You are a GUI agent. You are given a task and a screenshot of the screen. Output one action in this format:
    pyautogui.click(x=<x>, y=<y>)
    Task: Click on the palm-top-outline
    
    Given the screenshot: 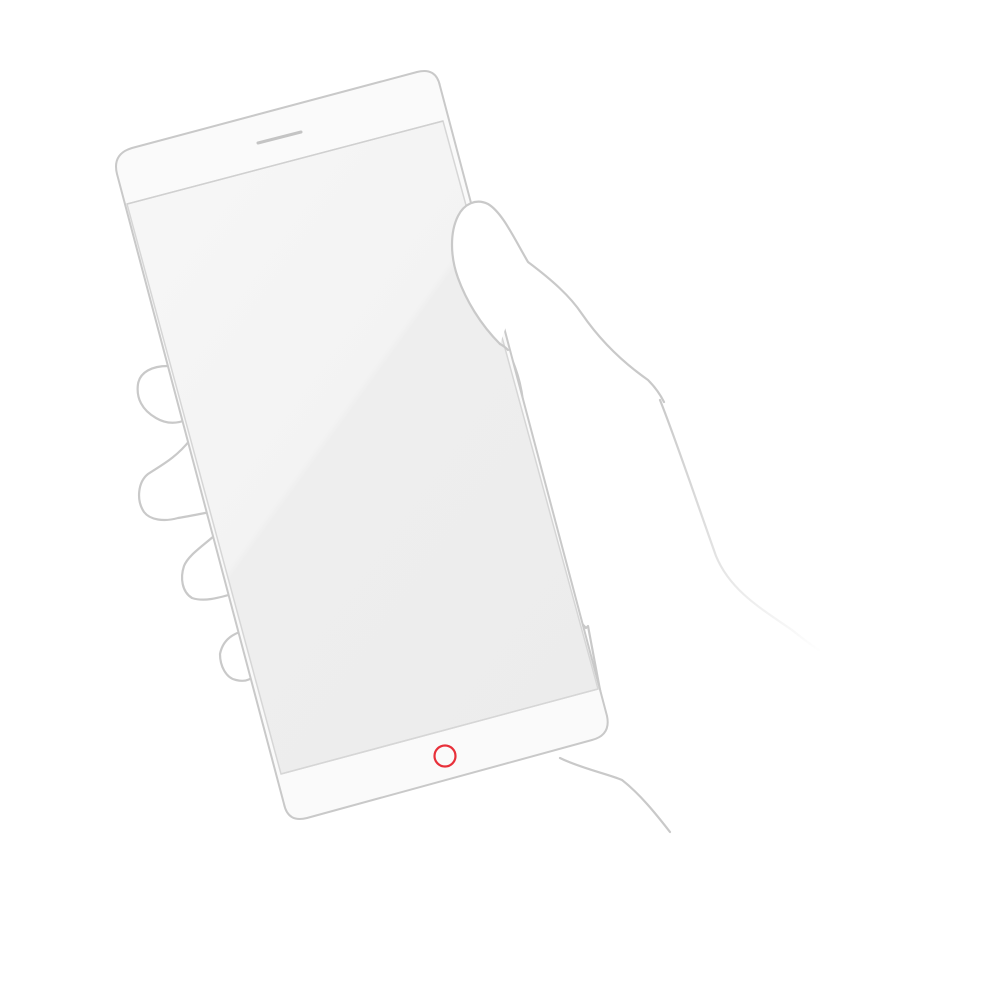 What is the action you would take?
    pyautogui.click(x=596, y=332)
    